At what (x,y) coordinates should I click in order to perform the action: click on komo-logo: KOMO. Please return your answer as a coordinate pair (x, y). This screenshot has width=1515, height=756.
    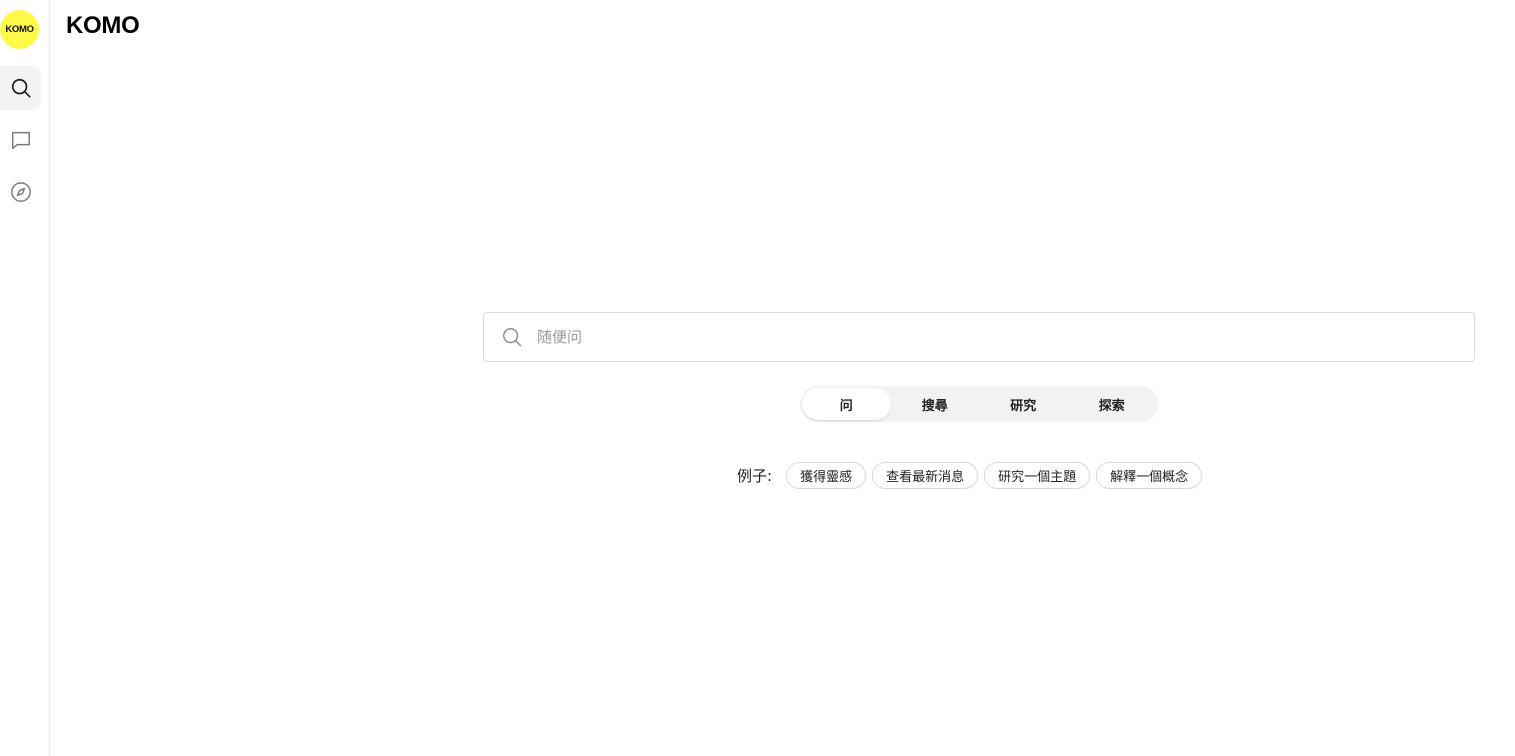
    Looking at the image, I should click on (19, 29).